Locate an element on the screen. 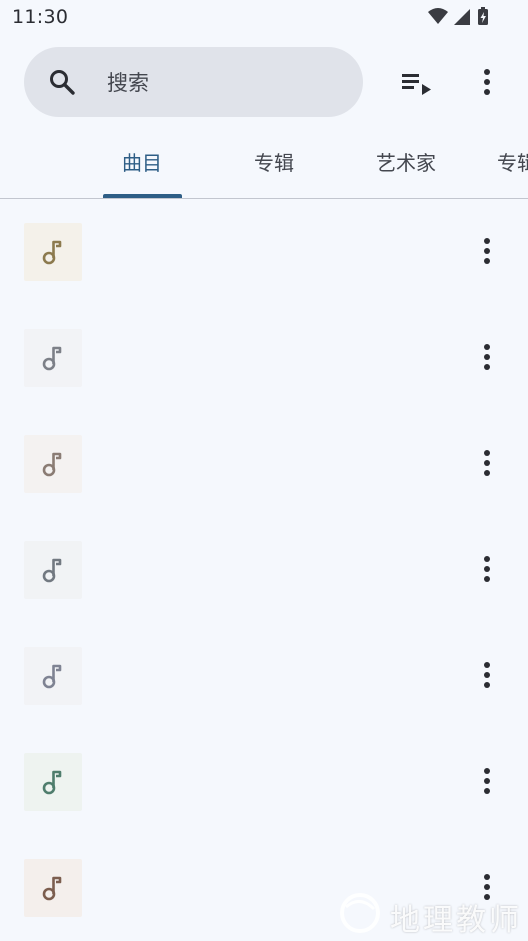 The width and height of the screenshot is (528, 941). tab-bar: 曲目 专辑 艺术家 专辑 is located at coordinates (264, 167).